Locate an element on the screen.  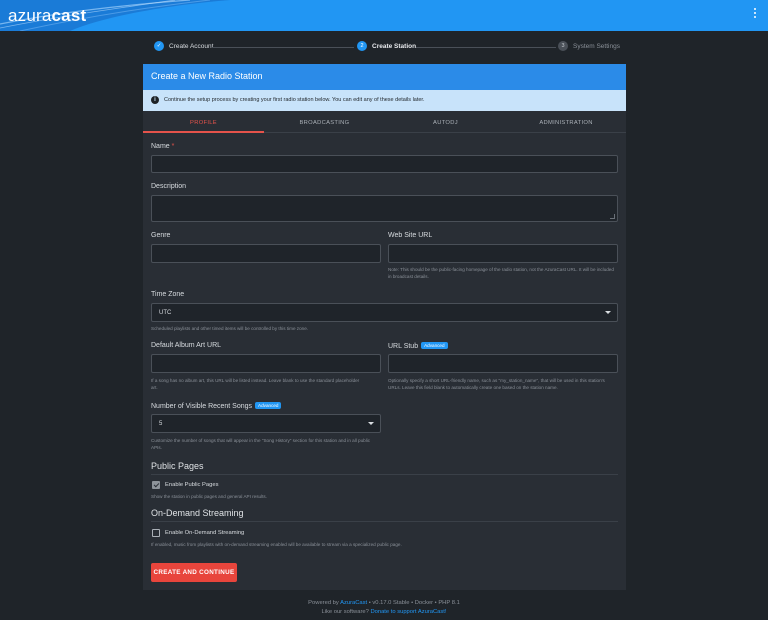
description-label: Description is located at coordinates (169, 186).